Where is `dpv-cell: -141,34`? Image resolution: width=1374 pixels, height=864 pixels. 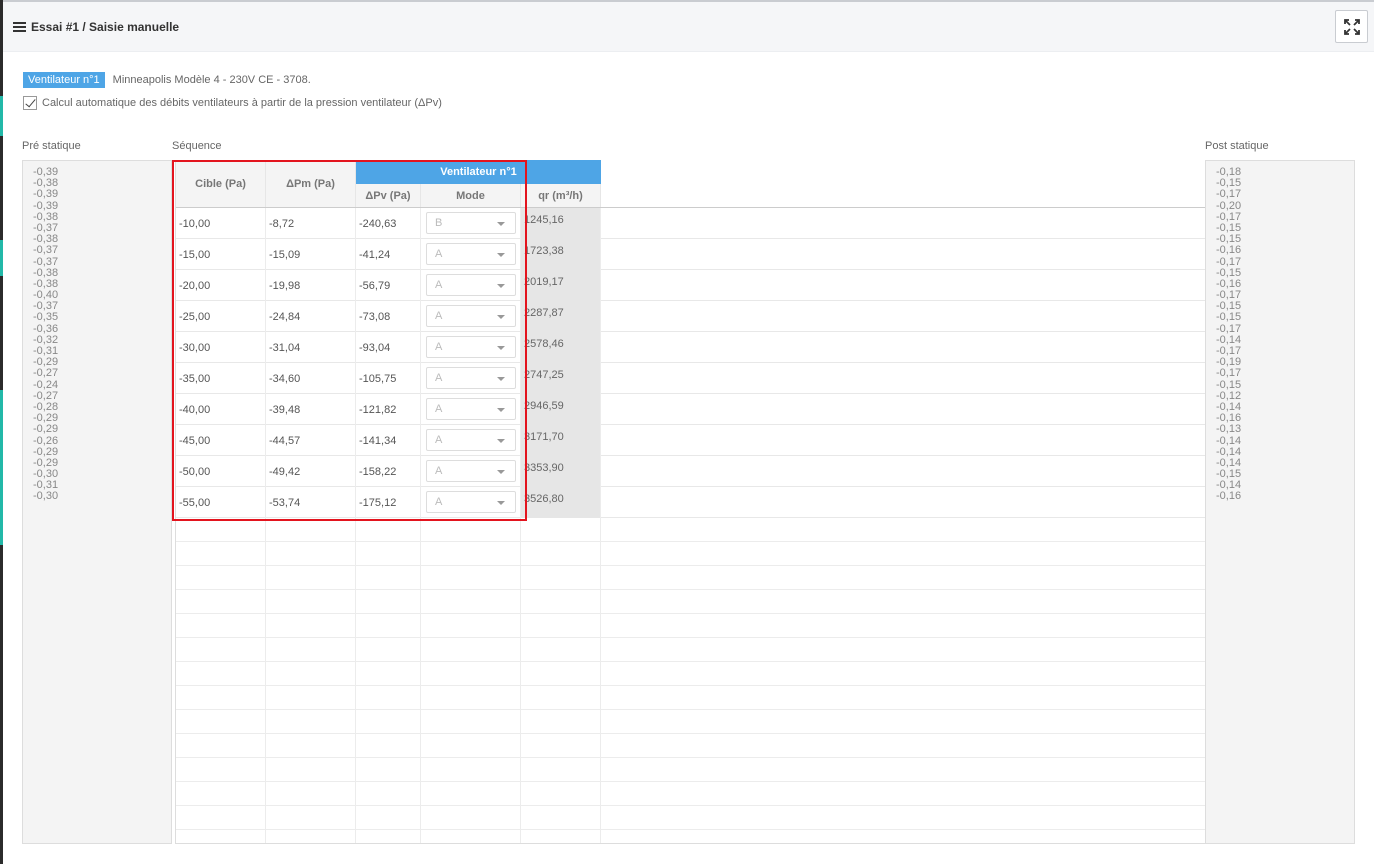
dpv-cell: -141,34 is located at coordinates (388, 440).